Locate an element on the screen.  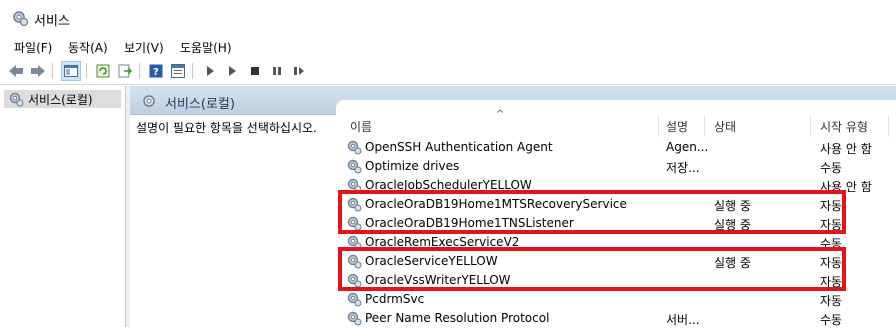
console-tree-icon is located at coordinates (71, 71).